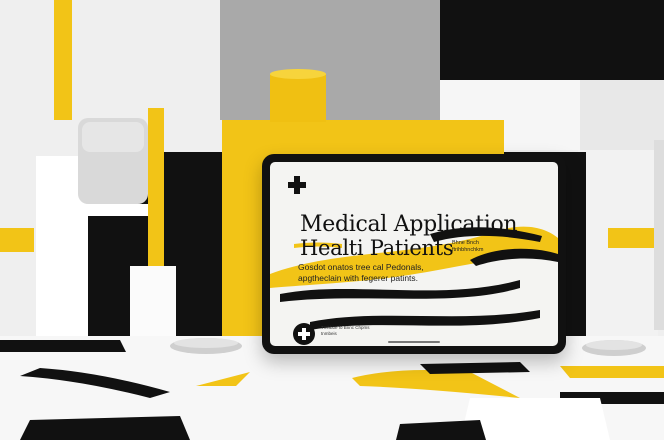  What do you see at coordinates (377, 248) in the screenshot?
I see `app-title-line2: Healti Patients` at bounding box center [377, 248].